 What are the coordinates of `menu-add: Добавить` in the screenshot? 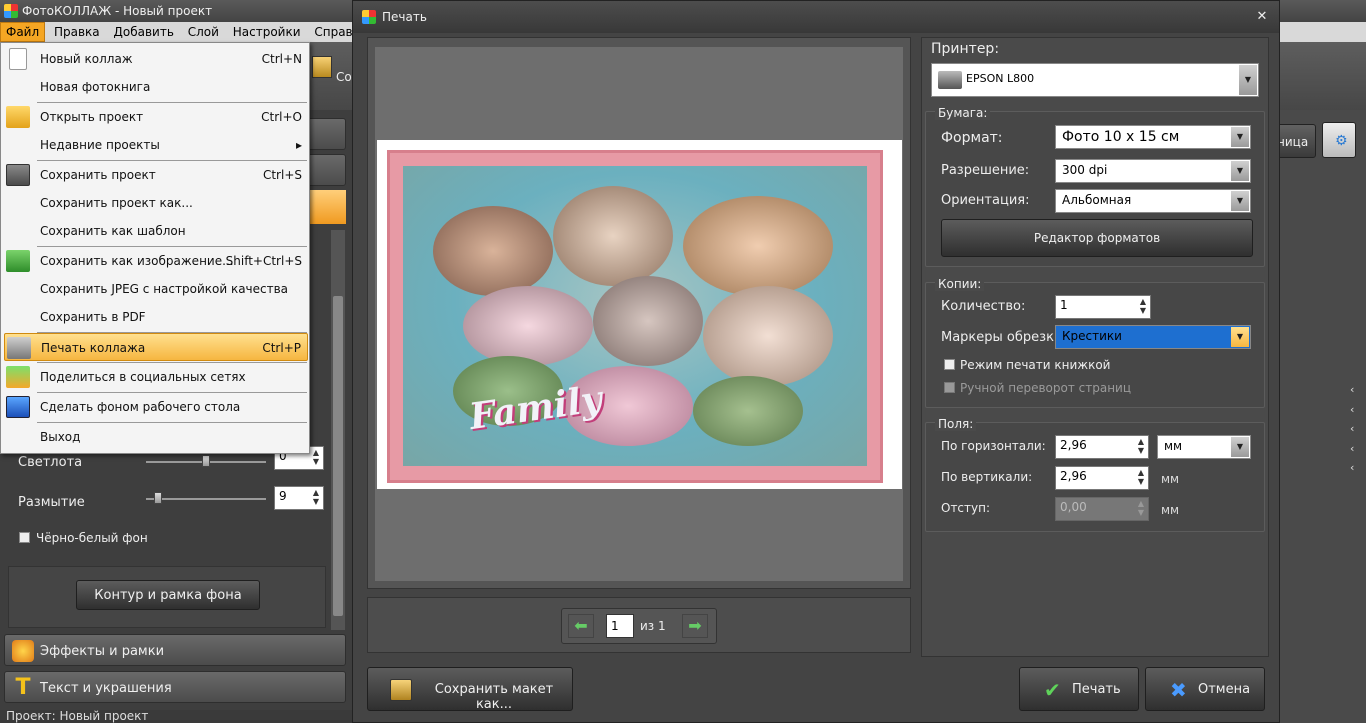 It's located at (143, 32).